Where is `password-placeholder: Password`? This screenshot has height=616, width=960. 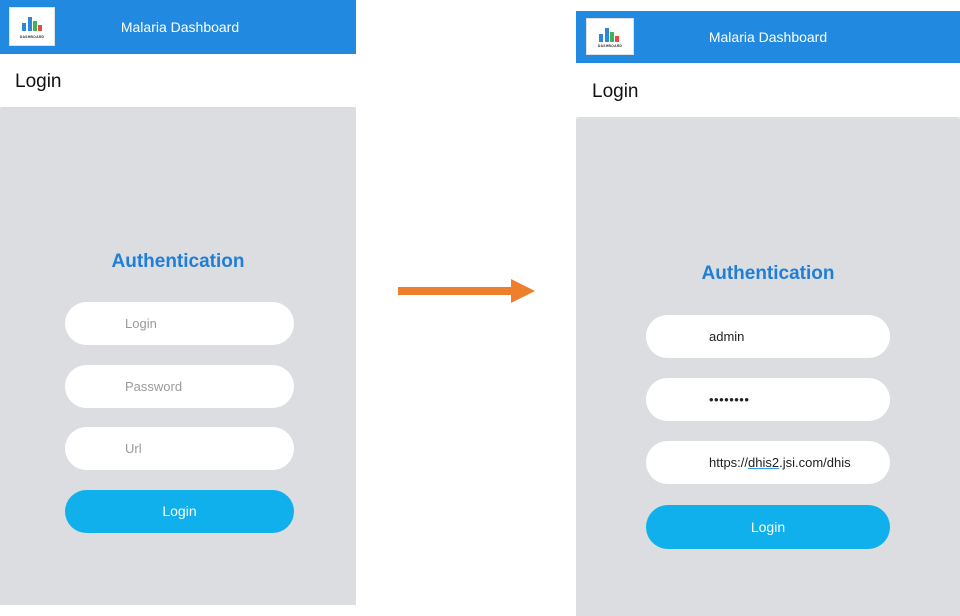 password-placeholder: Password is located at coordinates (154, 386).